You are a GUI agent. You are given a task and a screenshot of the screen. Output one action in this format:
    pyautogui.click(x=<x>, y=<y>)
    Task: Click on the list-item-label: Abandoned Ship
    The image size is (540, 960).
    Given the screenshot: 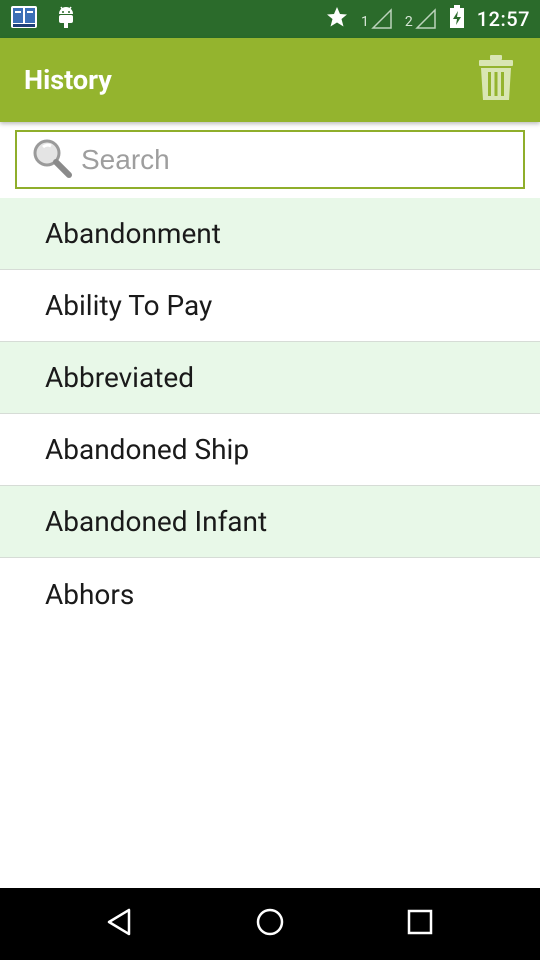 What is the action you would take?
    pyautogui.click(x=147, y=449)
    